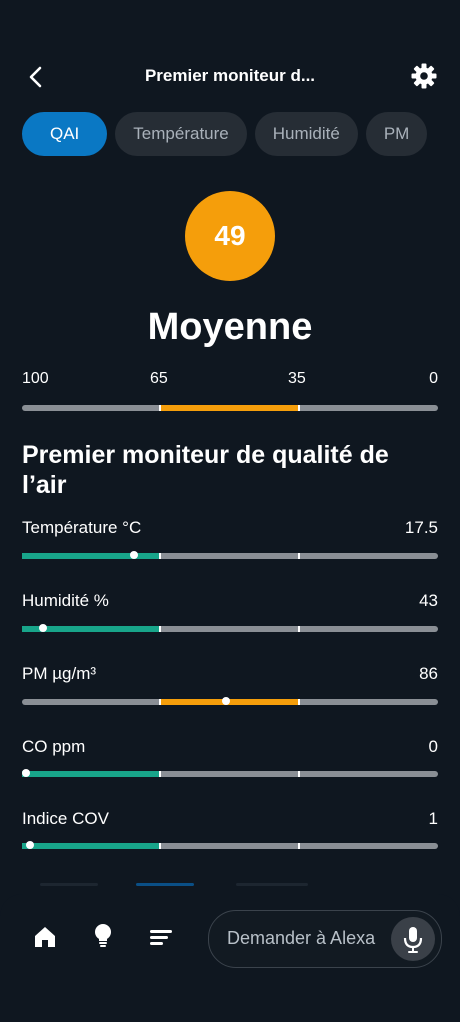 The width and height of the screenshot is (460, 1022). I want to click on metric-humidity: Humidité % 43, so click(230, 603).